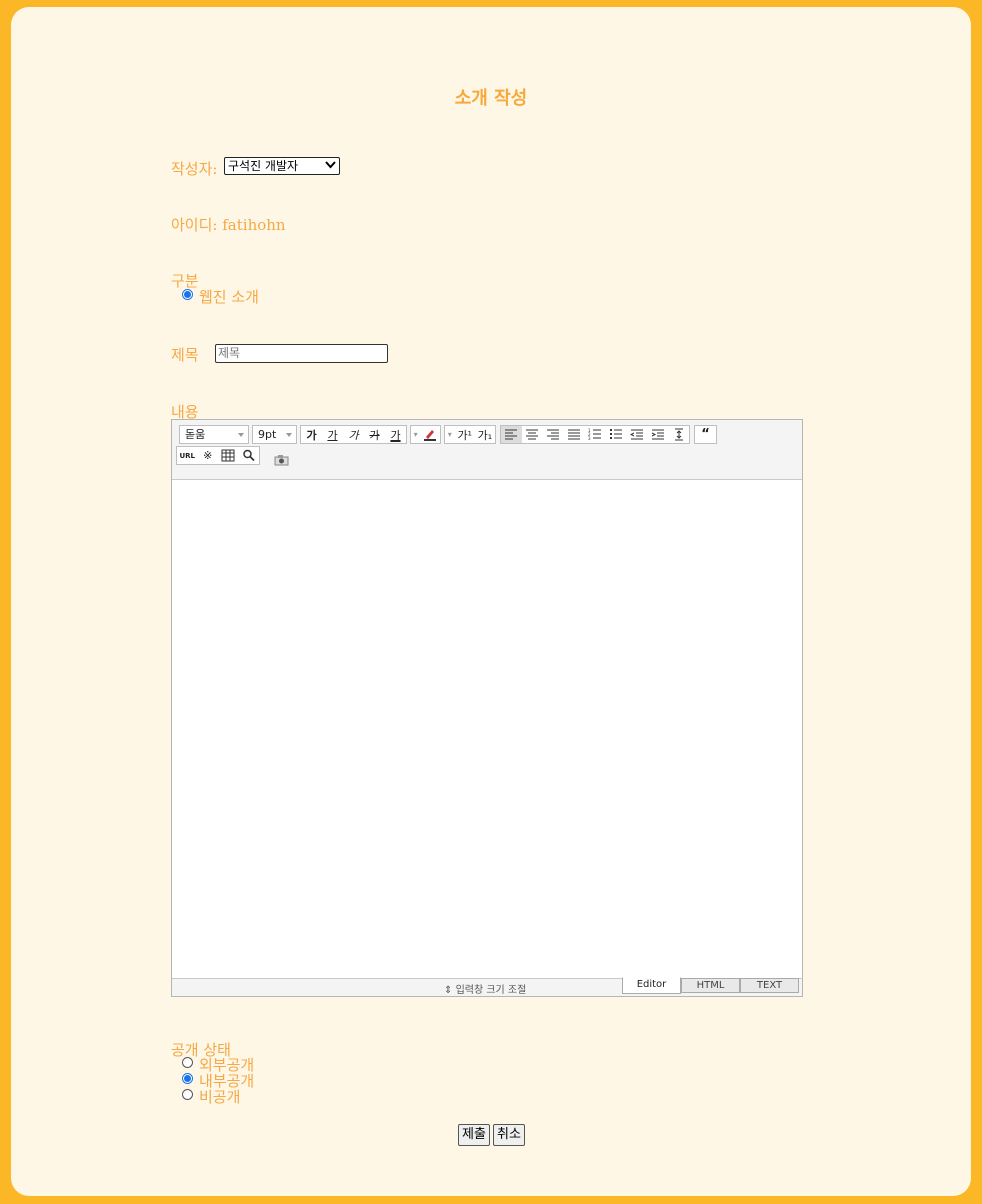 This screenshot has height=1204, width=982. Describe the element at coordinates (187, 294) in the screenshot. I see `category-radio-webzine` at that location.